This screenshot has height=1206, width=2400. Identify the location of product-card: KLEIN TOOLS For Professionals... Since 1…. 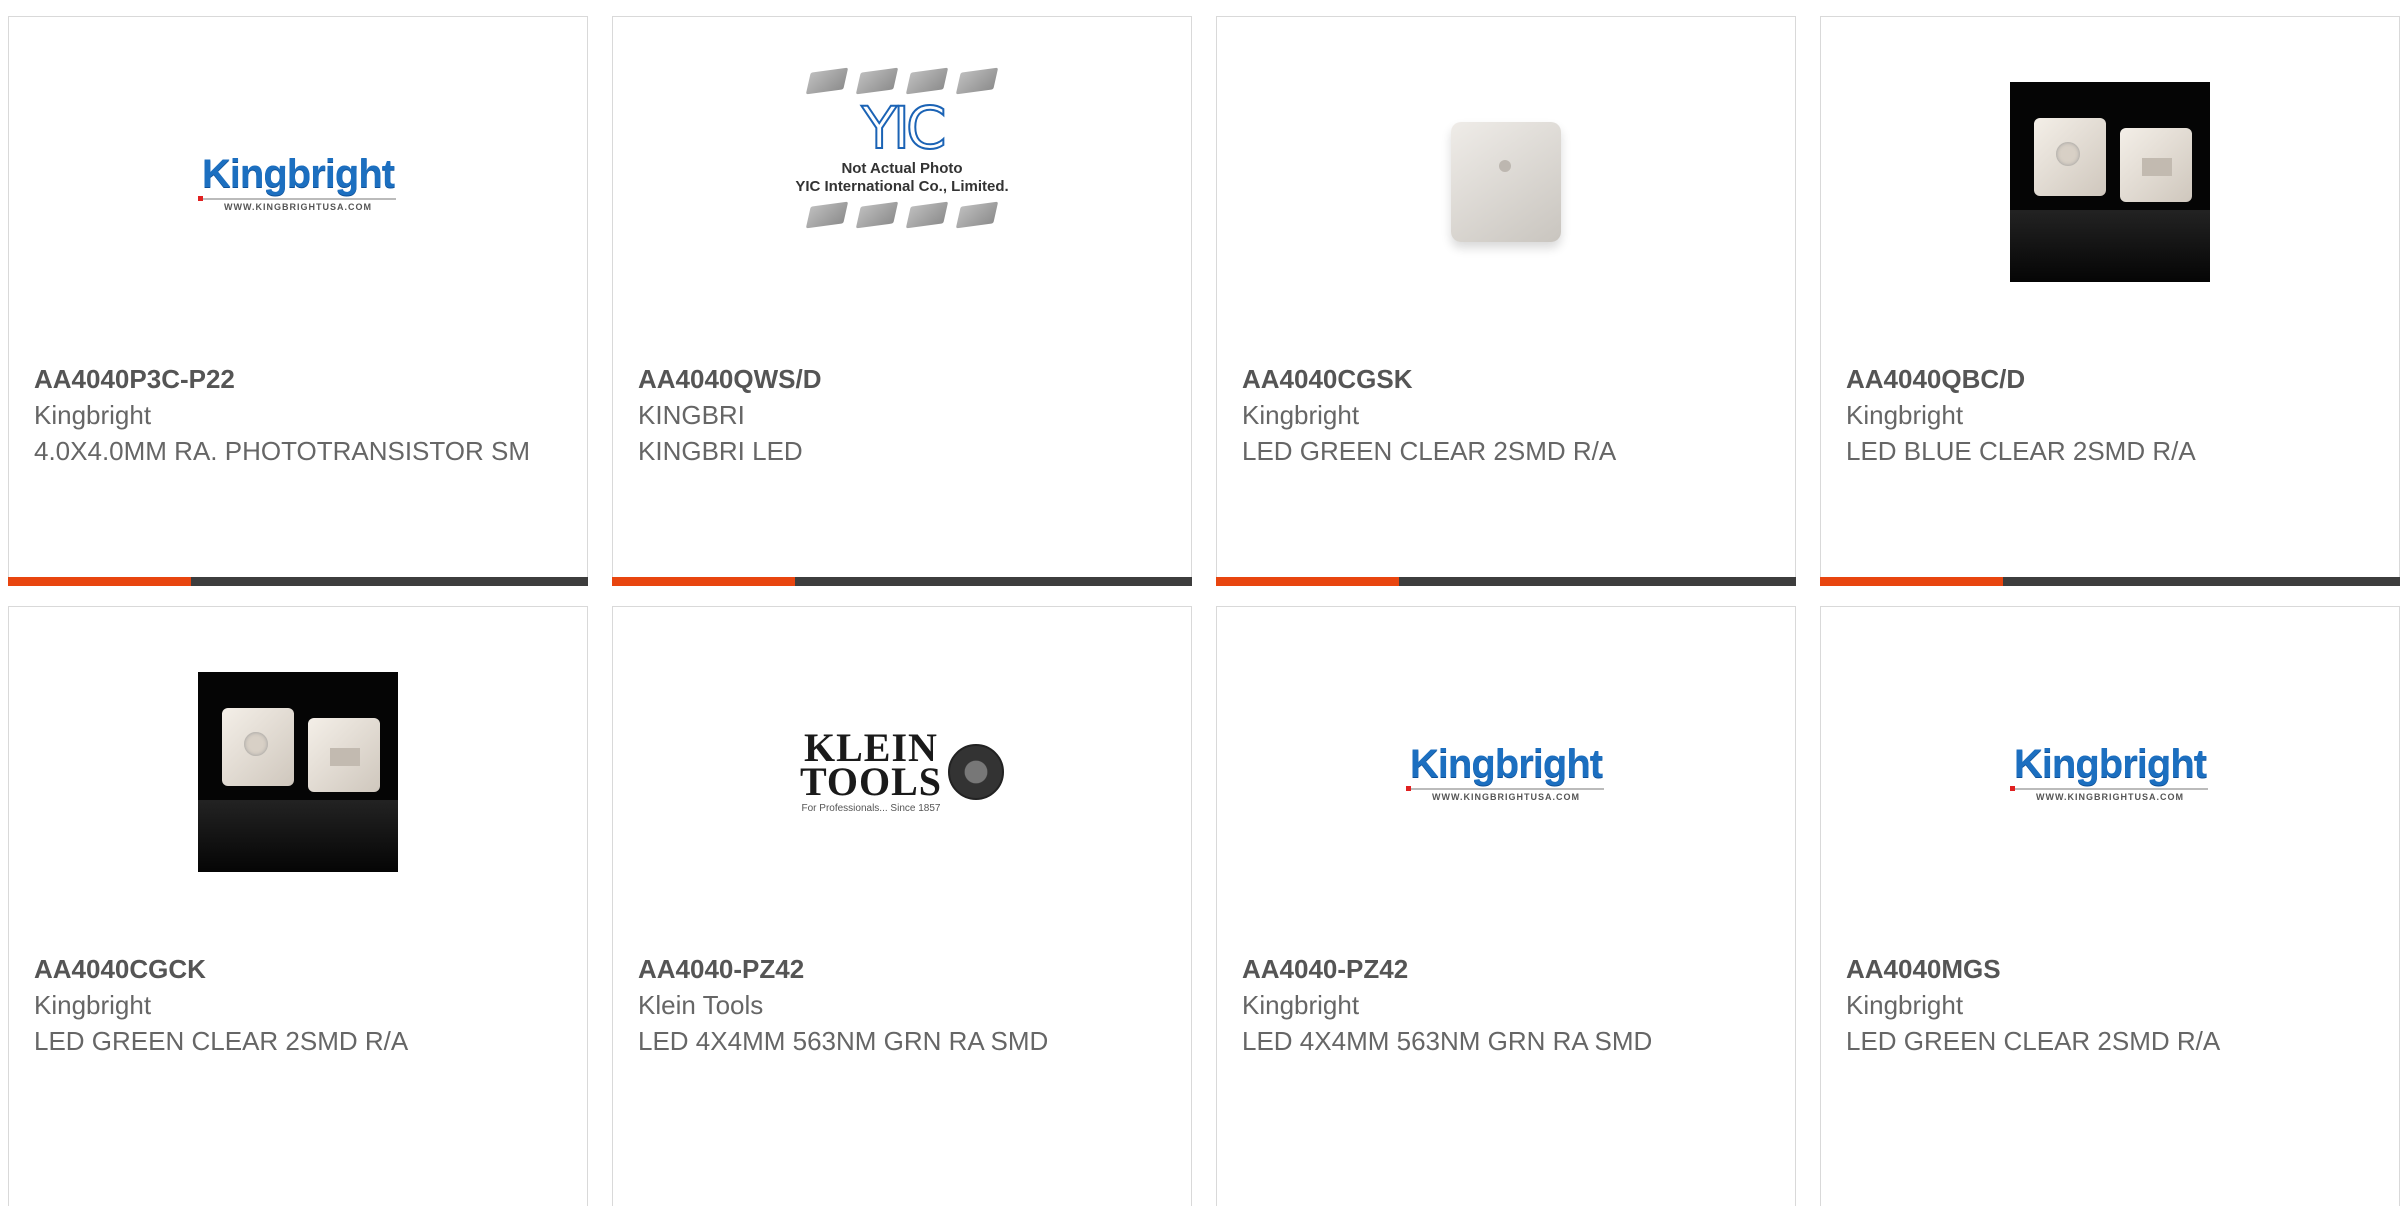
(902, 906).